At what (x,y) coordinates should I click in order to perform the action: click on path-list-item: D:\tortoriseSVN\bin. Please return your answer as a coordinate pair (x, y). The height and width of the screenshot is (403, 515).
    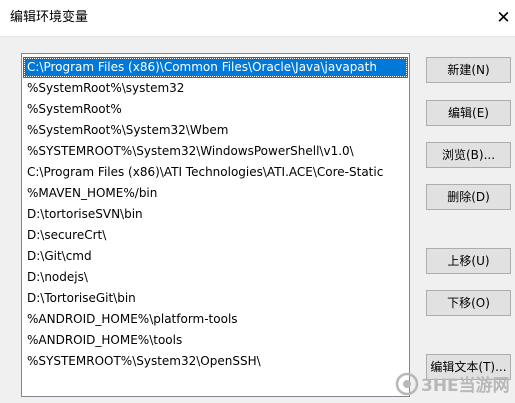
    Looking at the image, I should click on (215, 214).